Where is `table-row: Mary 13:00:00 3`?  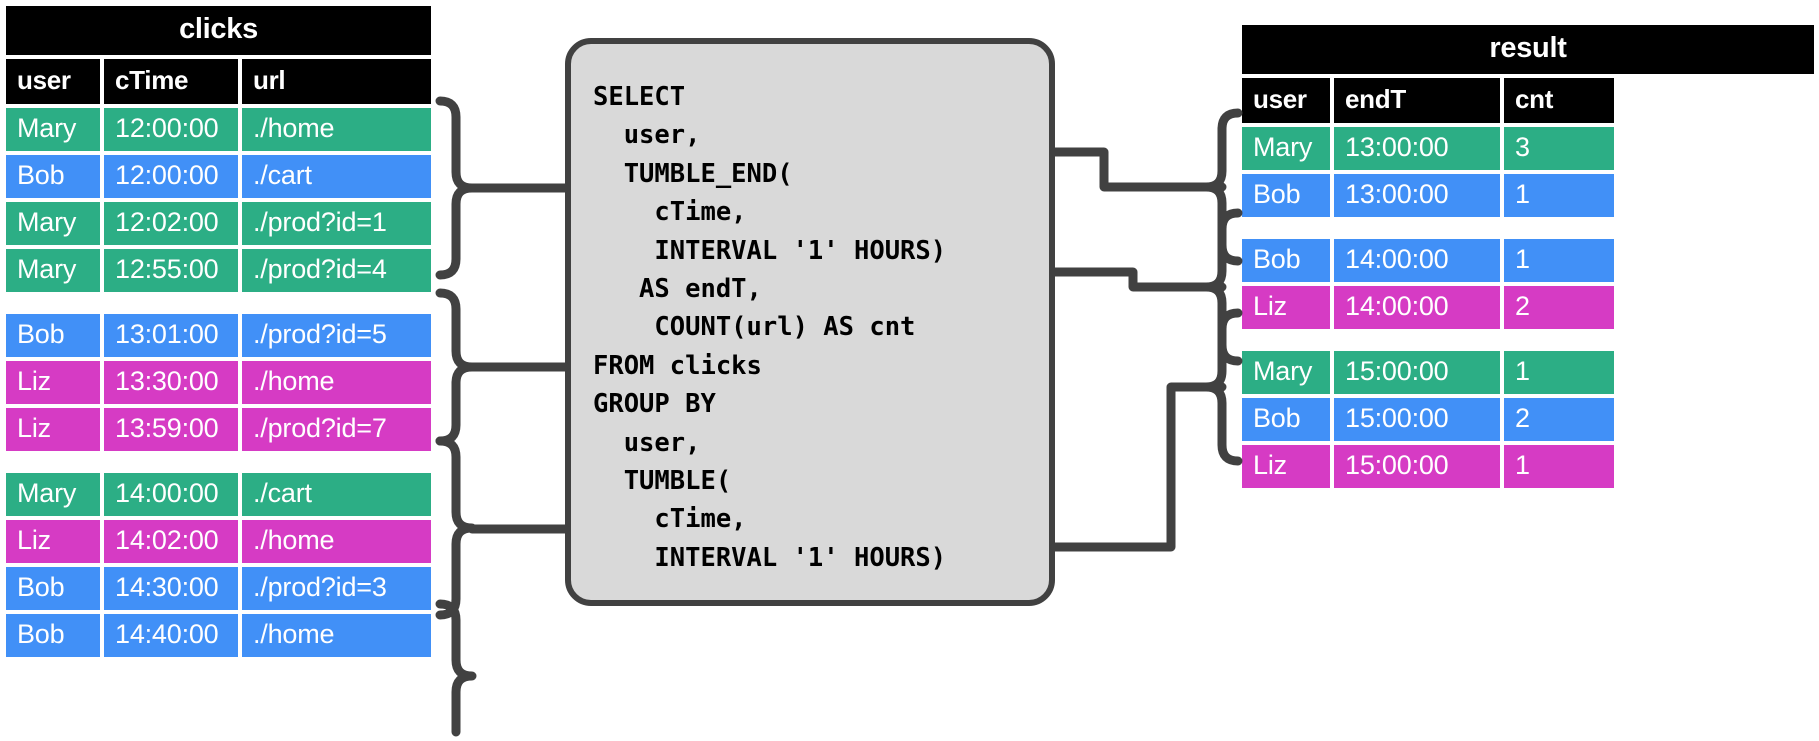
table-row: Mary 13:00:00 3 is located at coordinates (1528, 148).